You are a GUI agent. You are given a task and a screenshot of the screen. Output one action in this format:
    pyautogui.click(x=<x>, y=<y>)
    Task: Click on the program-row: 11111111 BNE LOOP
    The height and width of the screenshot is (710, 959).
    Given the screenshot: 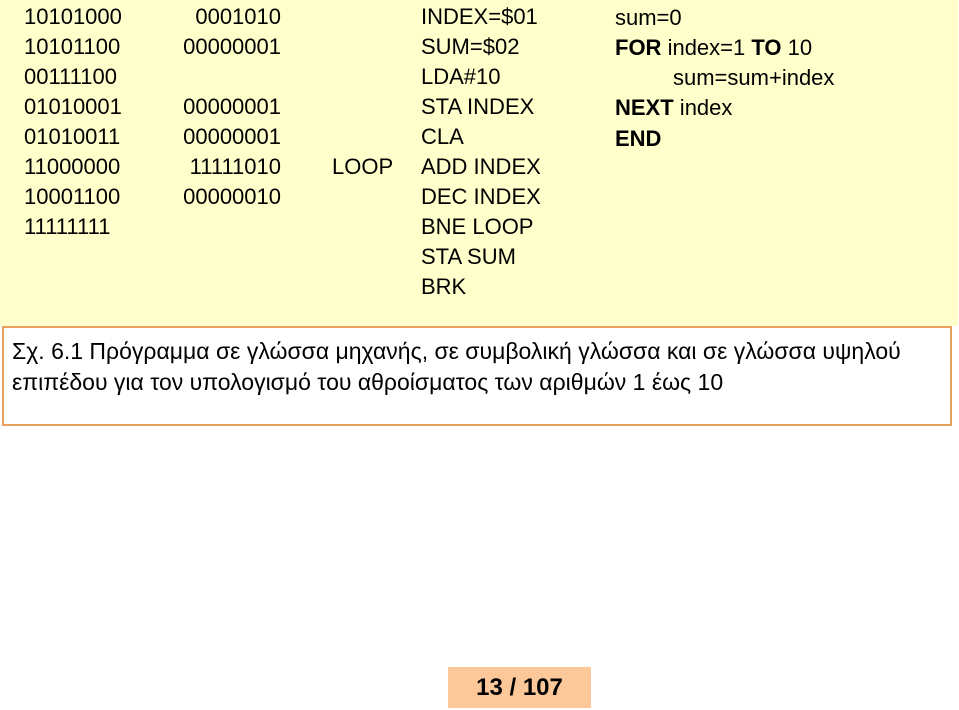 What is the action you would take?
    pyautogui.click(x=300, y=227)
    